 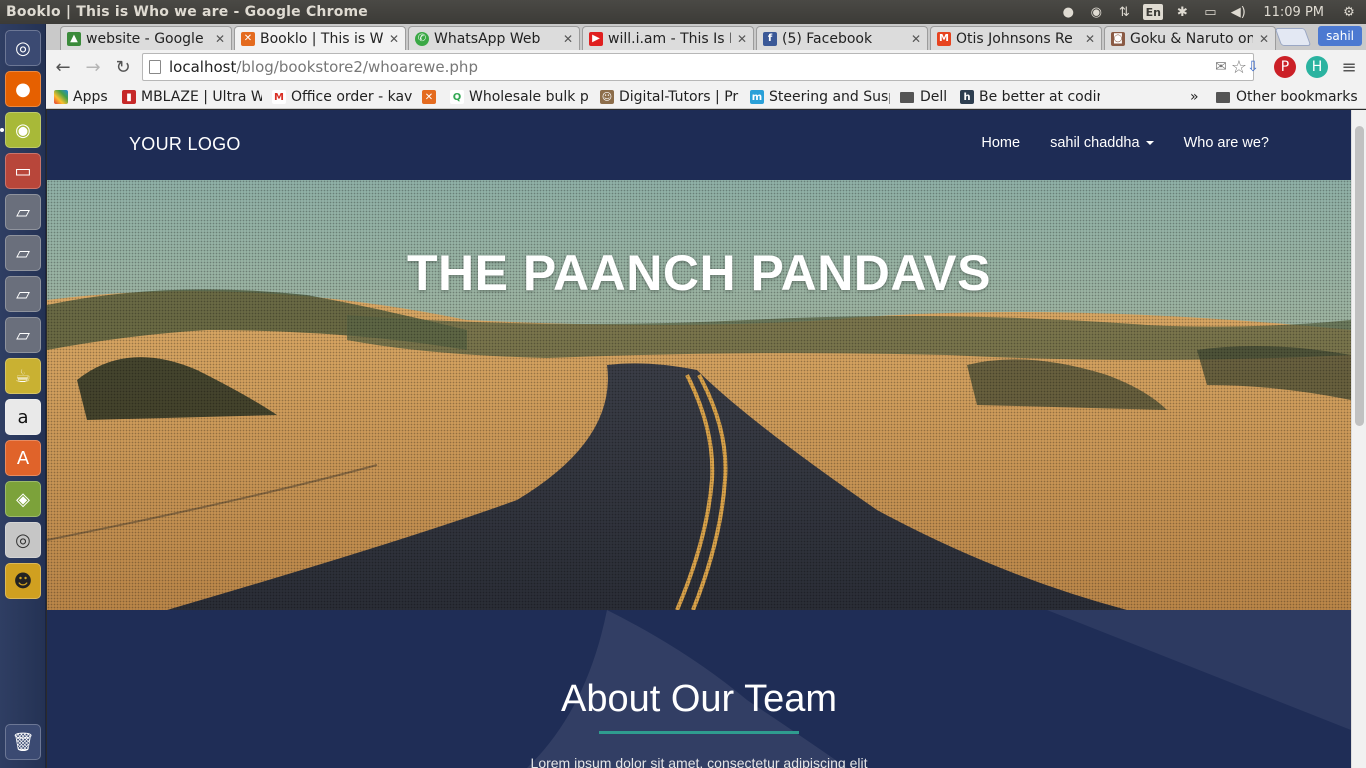 What do you see at coordinates (1226, 143) in the screenshot?
I see `nav-who-are-we: Who are we?` at bounding box center [1226, 143].